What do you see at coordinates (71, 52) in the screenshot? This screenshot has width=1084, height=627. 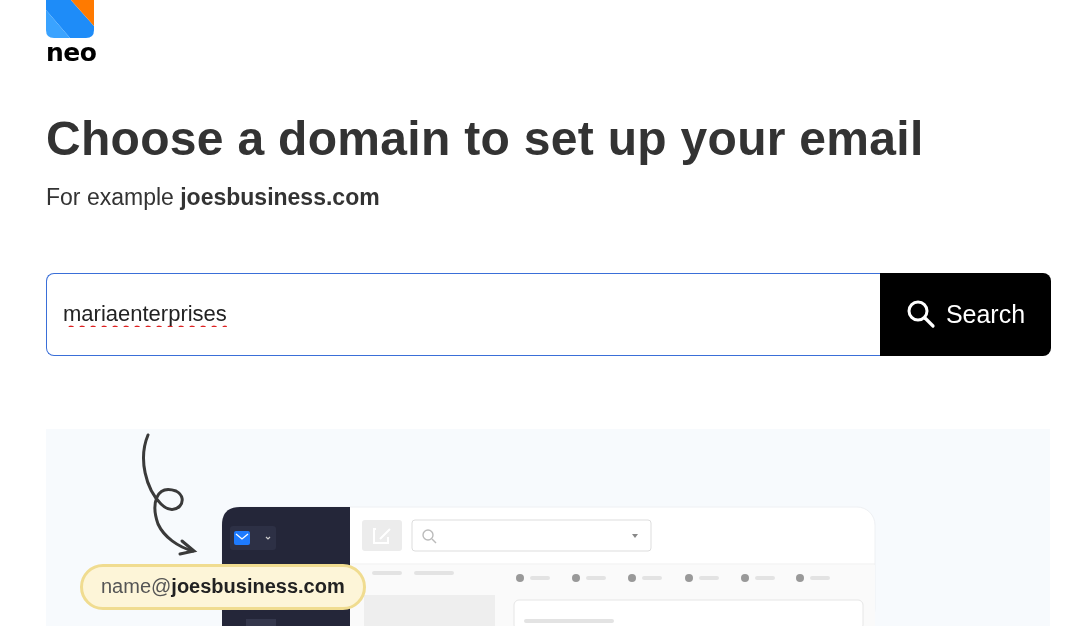 I see `logo-text: neo` at bounding box center [71, 52].